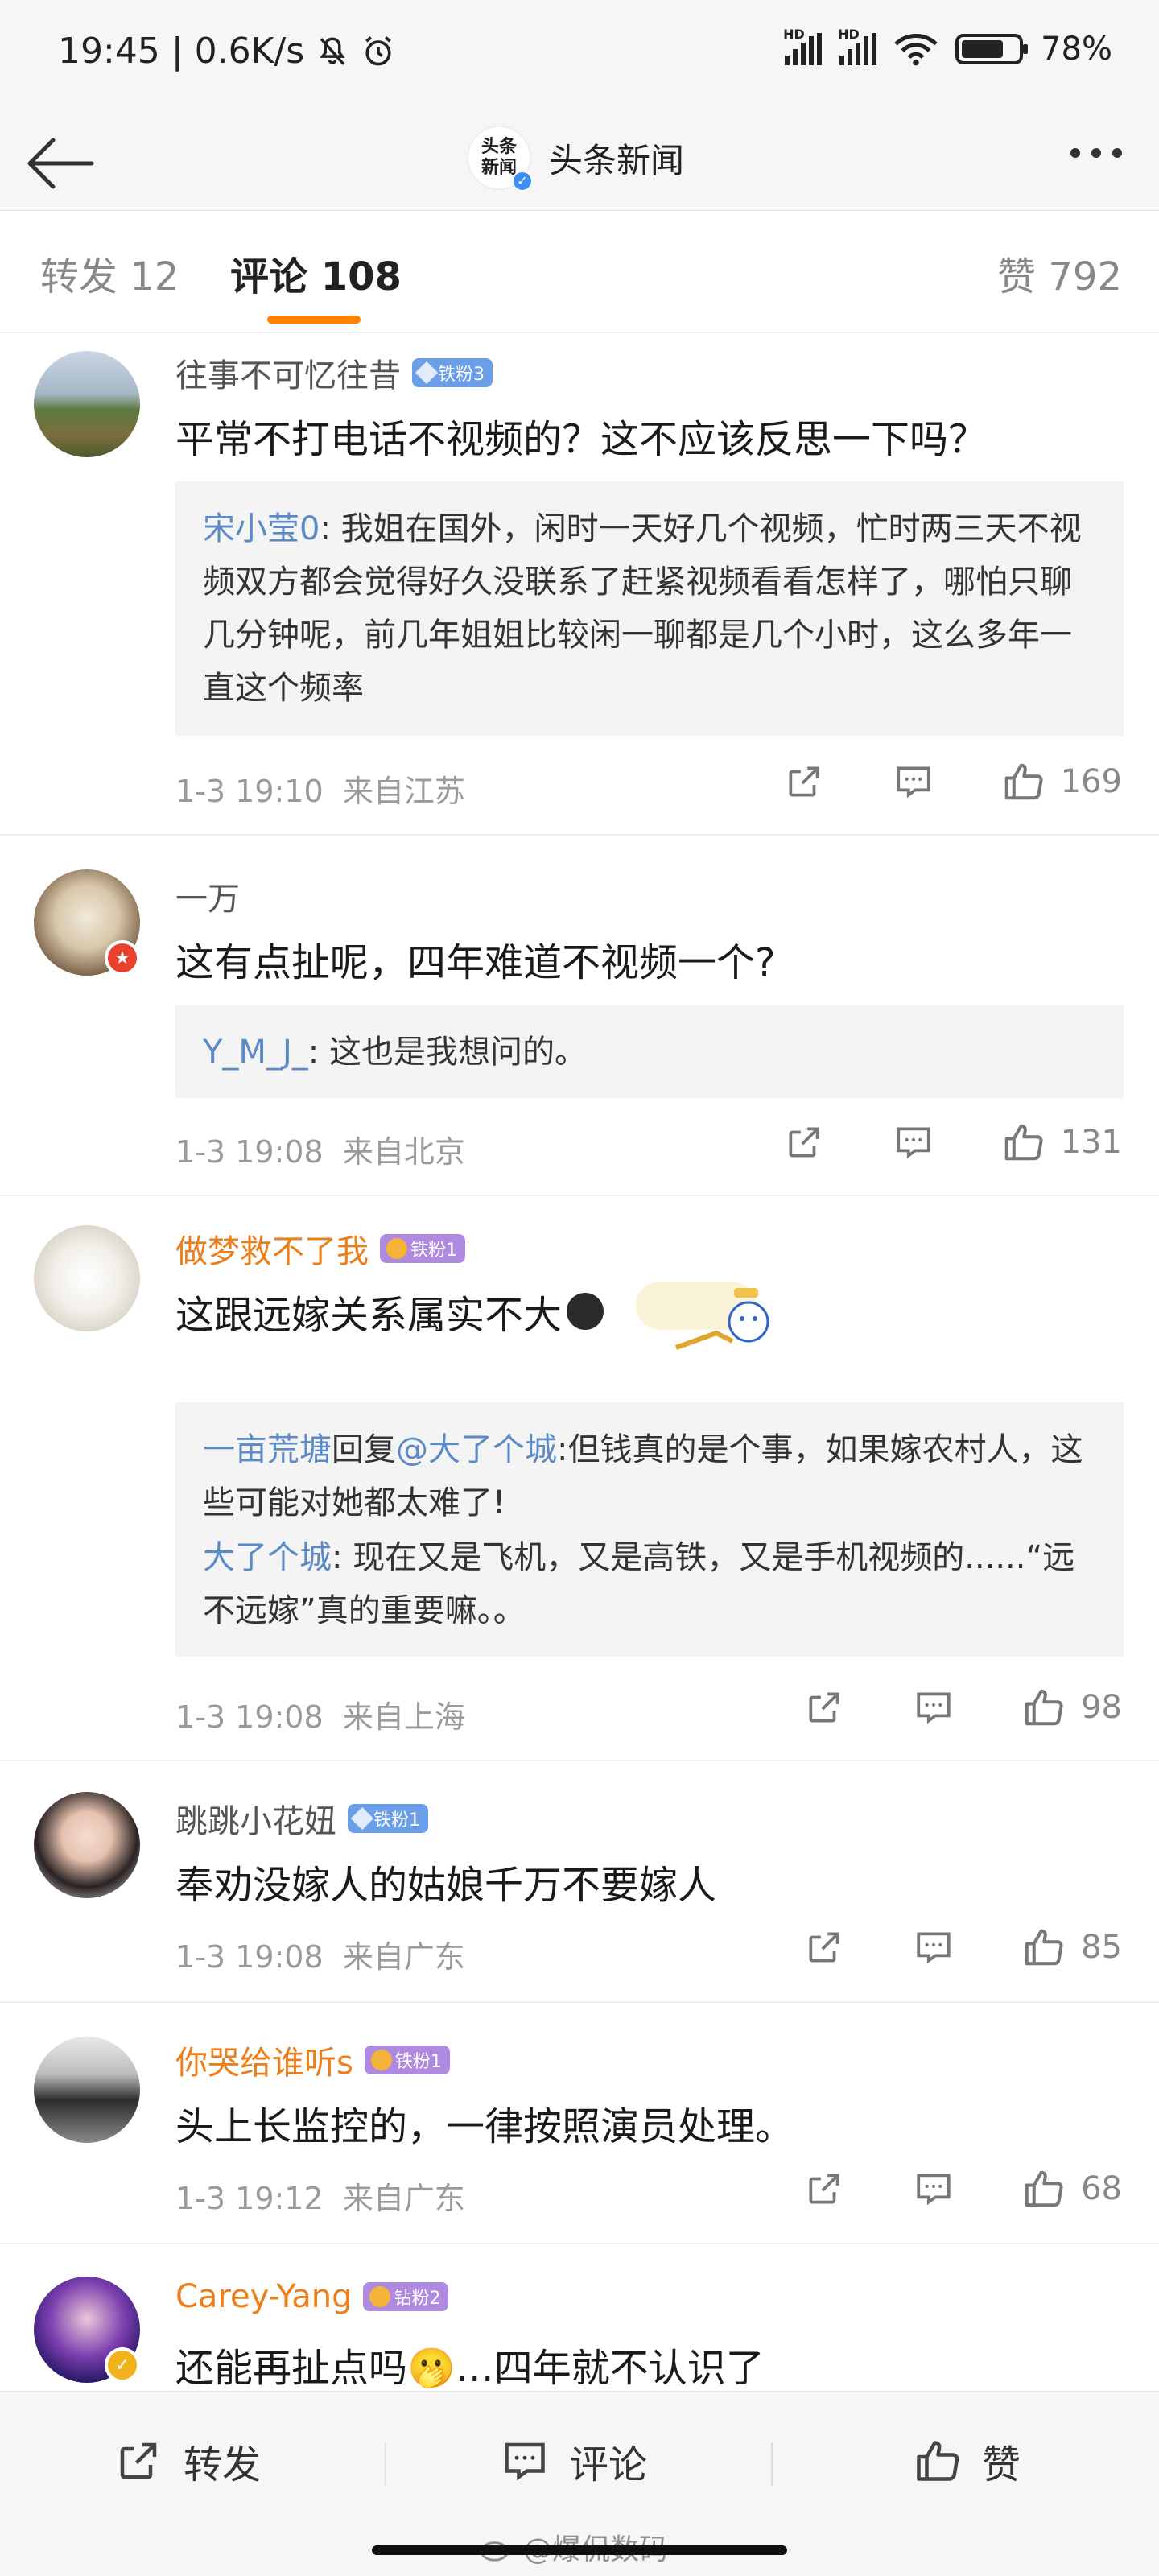  I want to click on reply-word: 回复, so click(364, 1449).